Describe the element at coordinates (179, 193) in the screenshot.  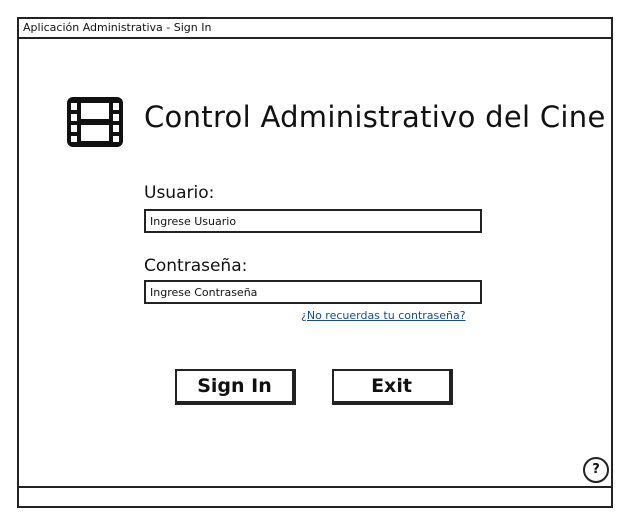
I see `username-label: Usuario:` at that location.